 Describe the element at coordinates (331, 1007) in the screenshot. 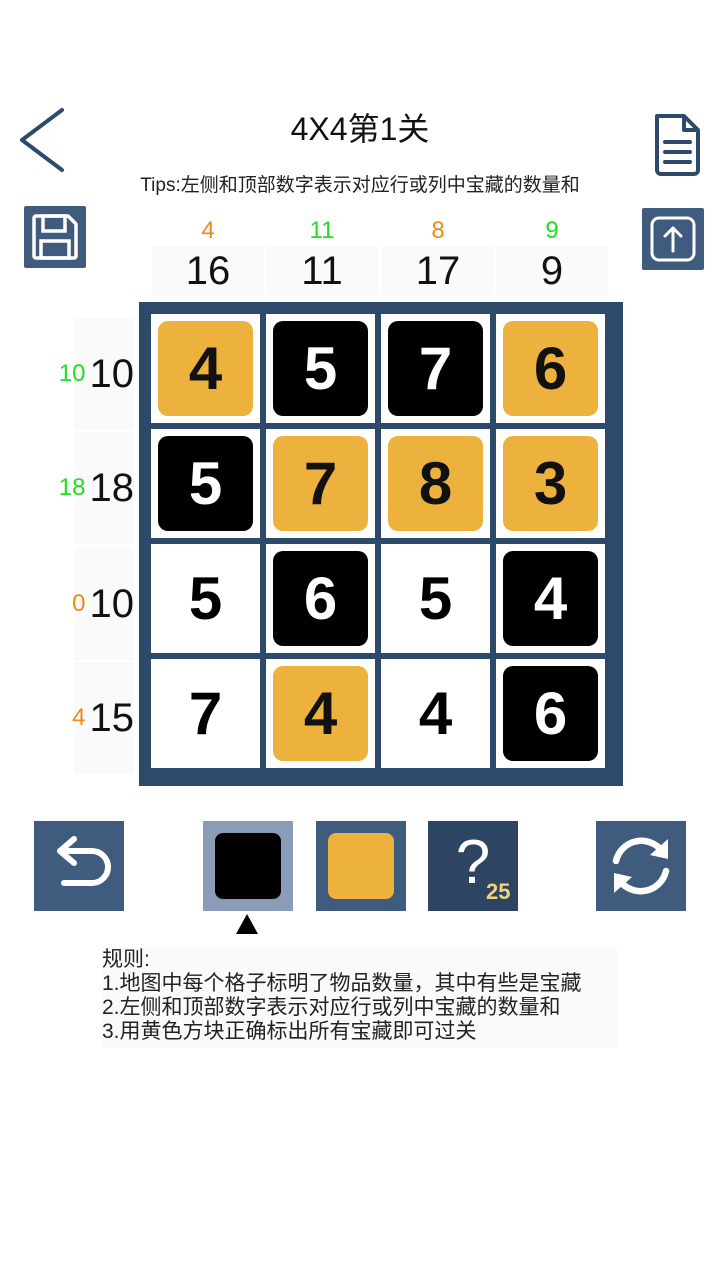

I see `rule-line: 2.左侧和顶部数字表示对应行或列中宝藏的数量和` at that location.